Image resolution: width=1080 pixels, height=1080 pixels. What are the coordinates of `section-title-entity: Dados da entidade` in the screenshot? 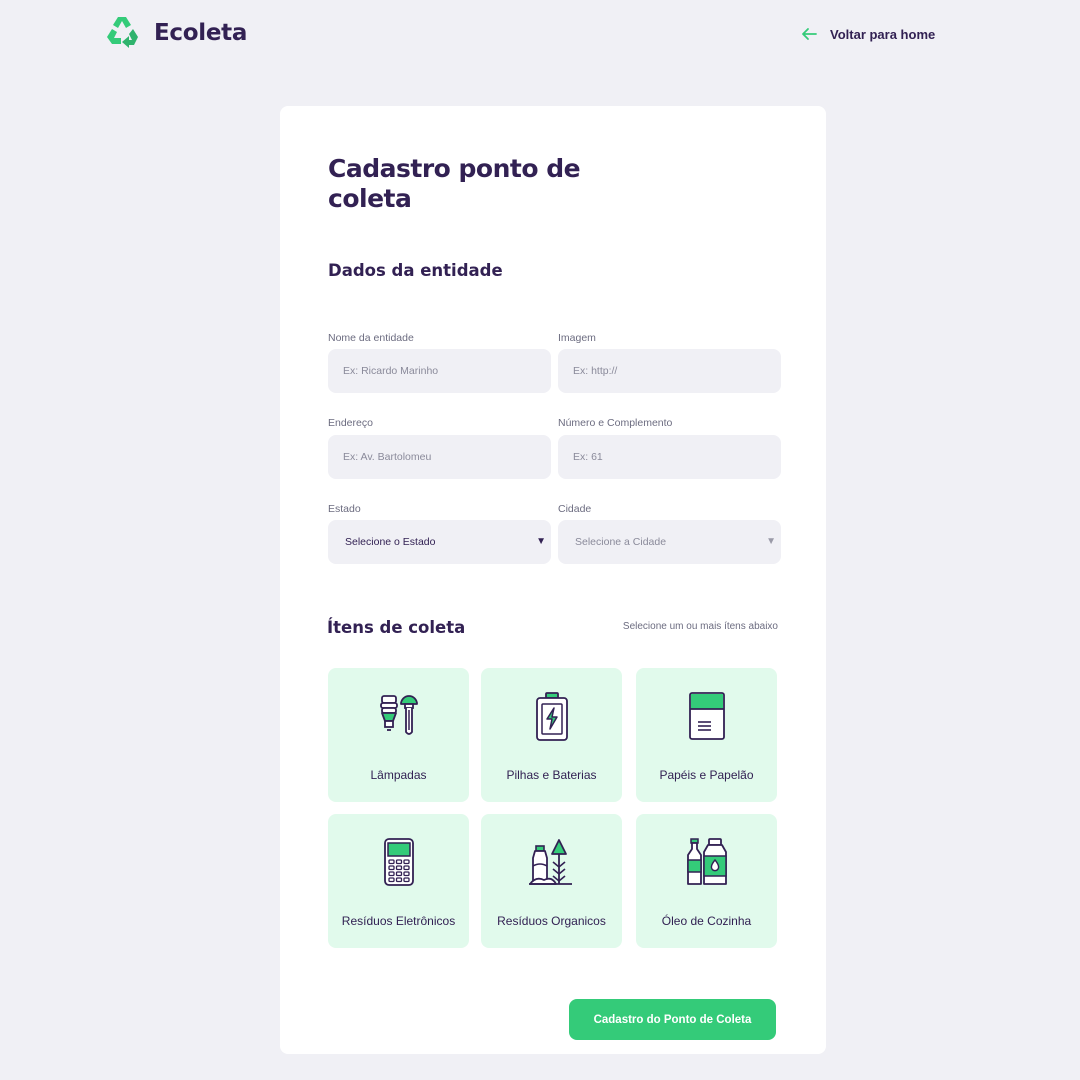 It's located at (415, 270).